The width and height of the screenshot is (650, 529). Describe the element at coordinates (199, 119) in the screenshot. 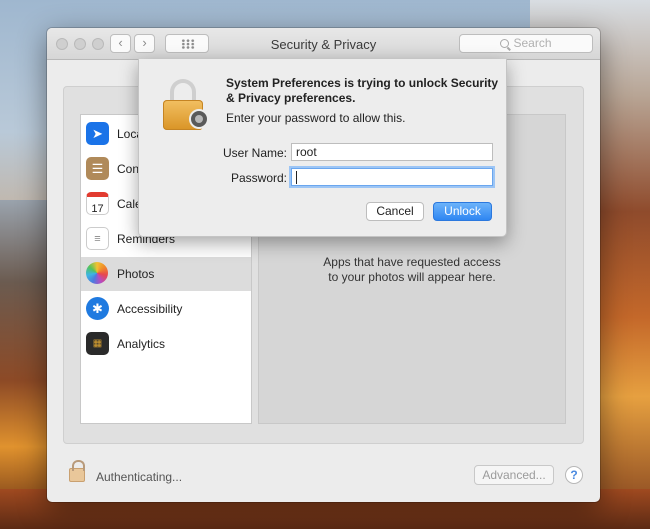

I see `system-preferences-gear-icon` at that location.